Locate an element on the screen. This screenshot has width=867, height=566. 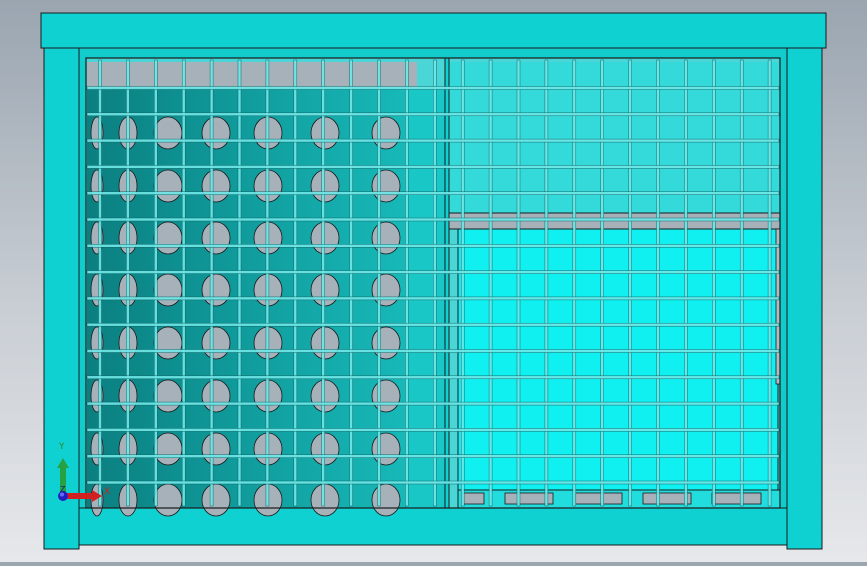
upper-right-panel is located at coordinates (614, 137).